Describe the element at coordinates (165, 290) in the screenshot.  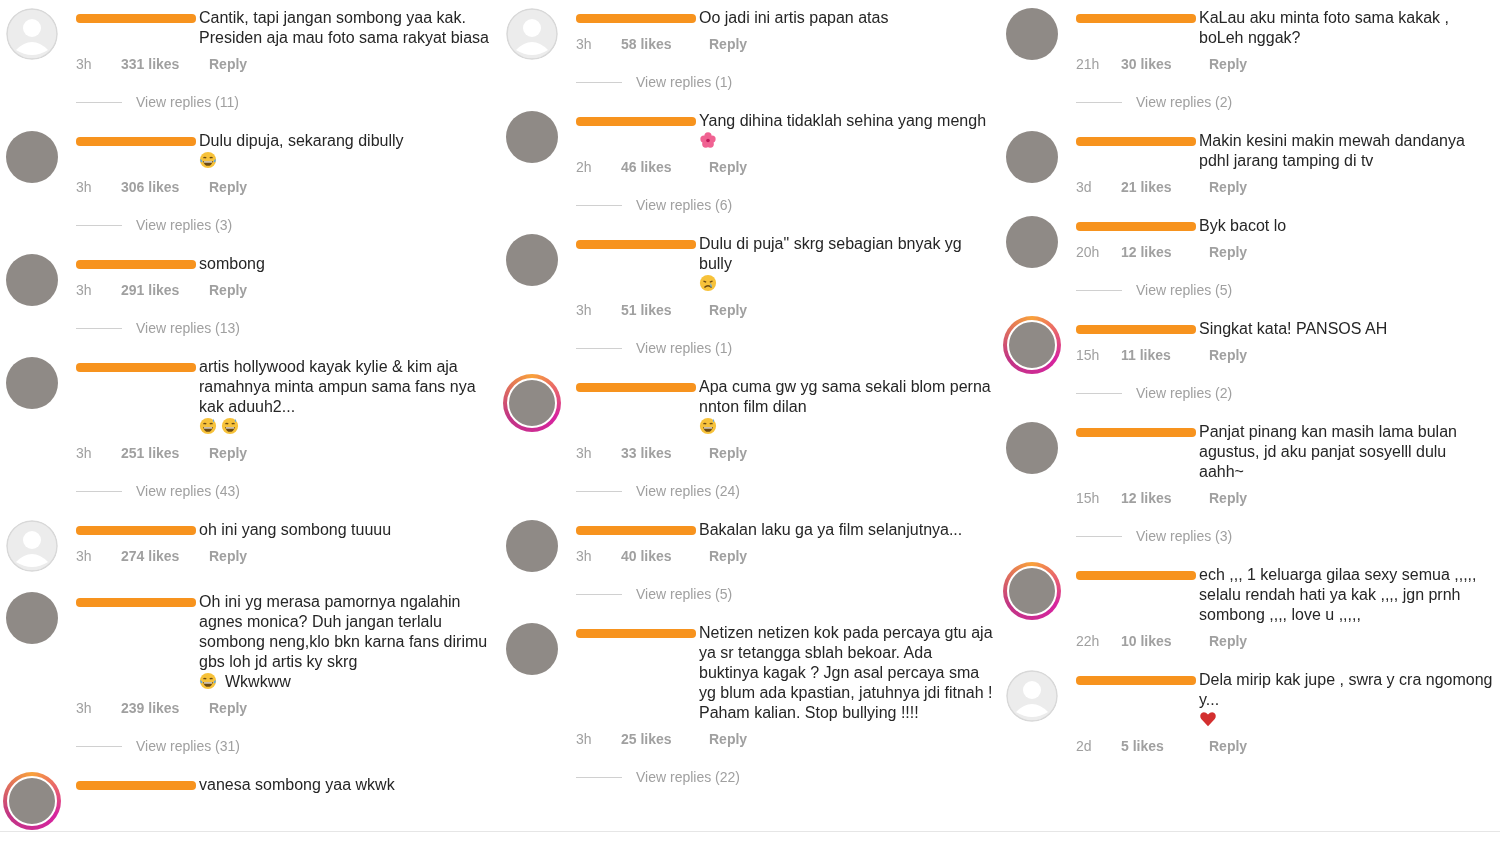
I see `likes-count: 291 likes` at that location.